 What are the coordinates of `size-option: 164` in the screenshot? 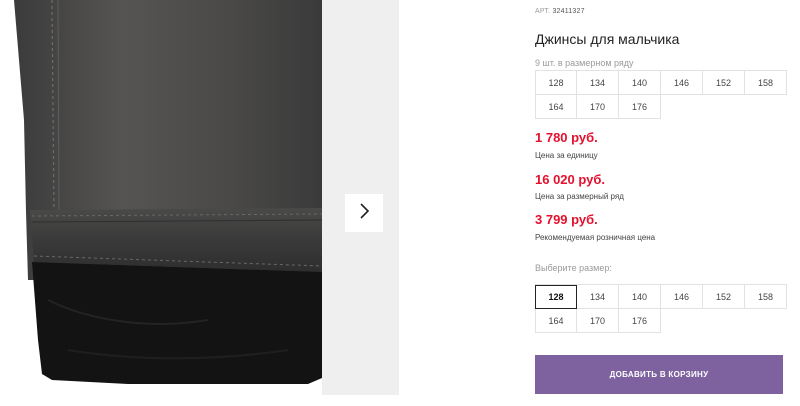 It's located at (556, 321).